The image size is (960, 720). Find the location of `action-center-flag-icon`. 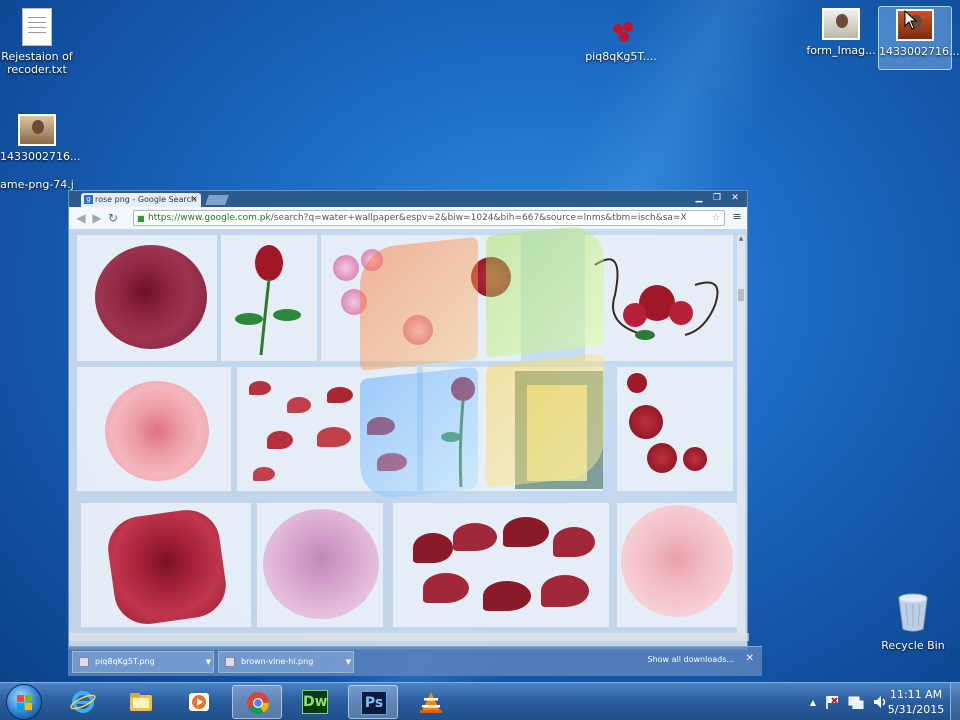

action-center-flag-icon is located at coordinates (832, 702).